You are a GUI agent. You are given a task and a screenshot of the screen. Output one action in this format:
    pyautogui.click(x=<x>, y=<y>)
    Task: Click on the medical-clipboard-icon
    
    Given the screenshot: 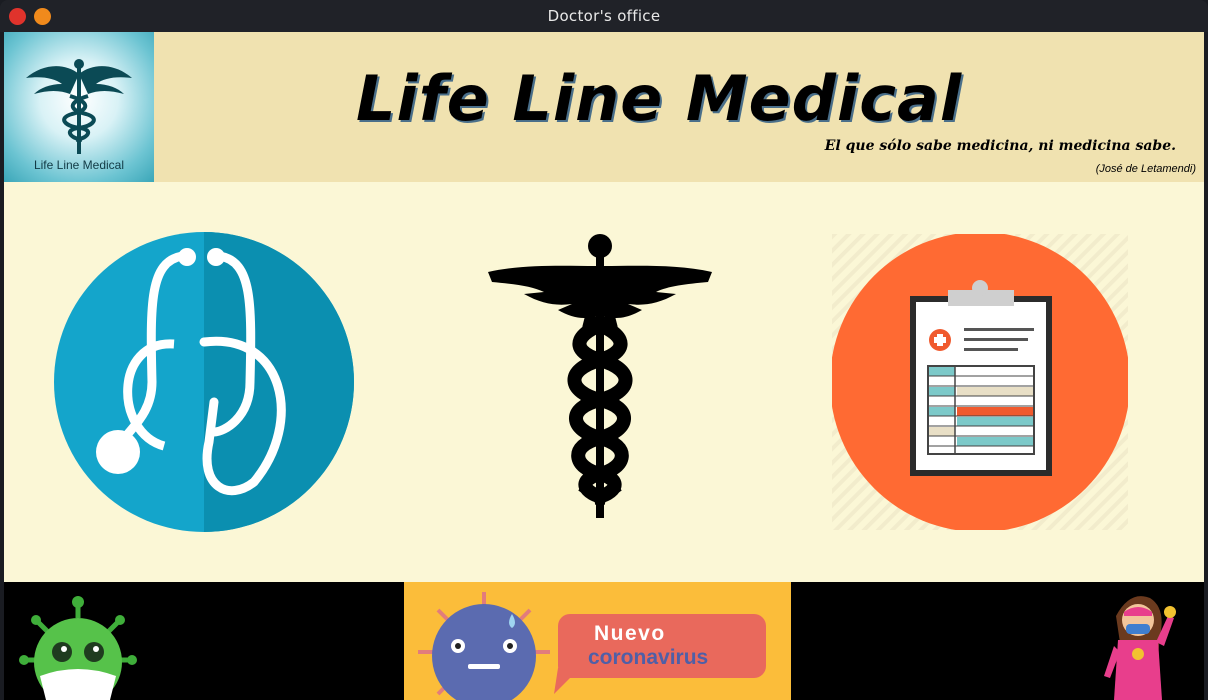 What is the action you would take?
    pyautogui.click(x=980, y=382)
    